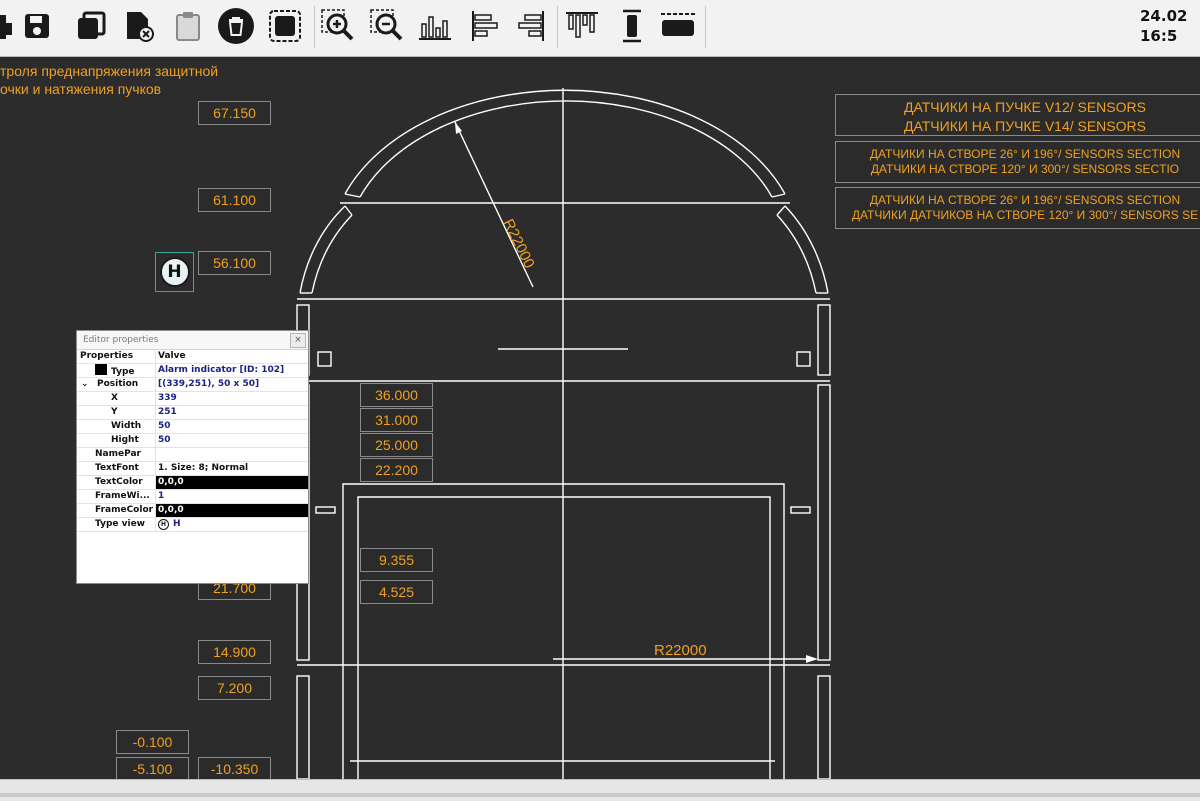 The width and height of the screenshot is (1200, 801). What do you see at coordinates (231, 384) in the screenshot?
I see `property-value: [(339,251), 50 x 50]` at bounding box center [231, 384].